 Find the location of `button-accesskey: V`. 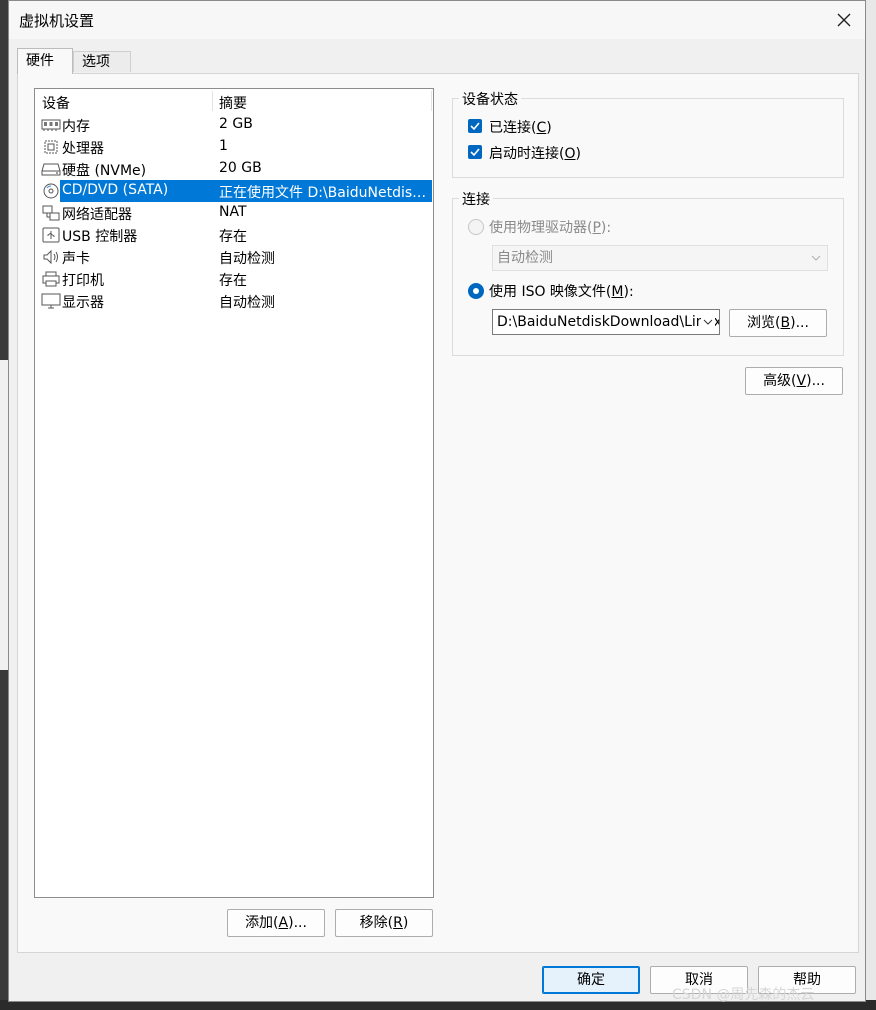

button-accesskey: V is located at coordinates (801, 381).